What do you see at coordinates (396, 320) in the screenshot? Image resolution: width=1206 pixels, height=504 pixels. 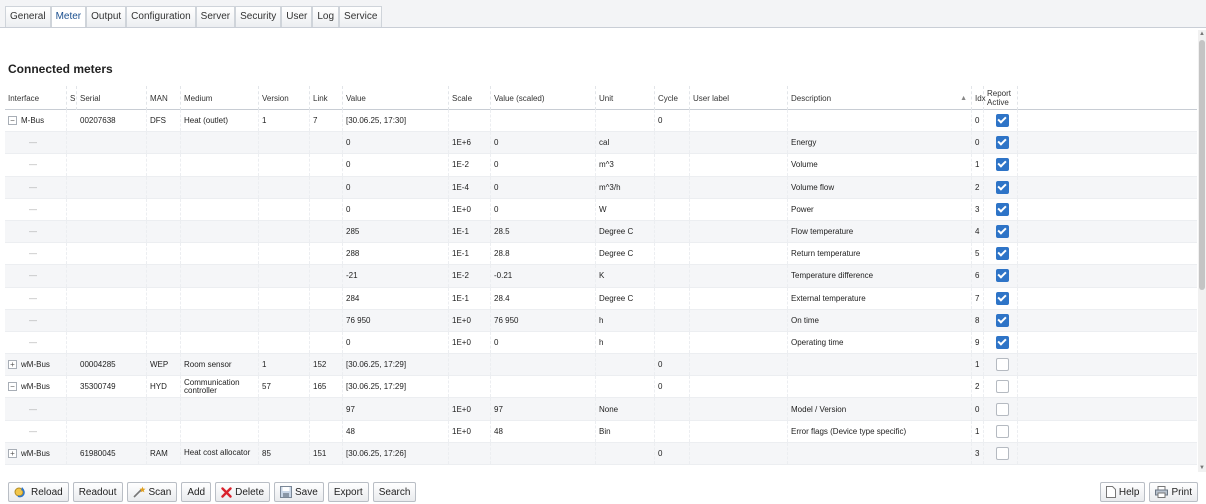 I see `cell-value: 76 950` at bounding box center [396, 320].